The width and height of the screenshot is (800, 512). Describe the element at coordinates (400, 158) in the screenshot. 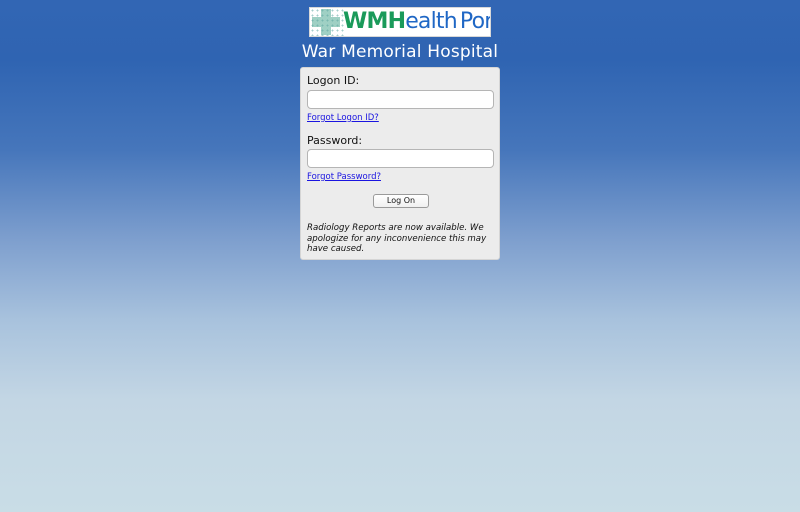

I see `password-input` at that location.